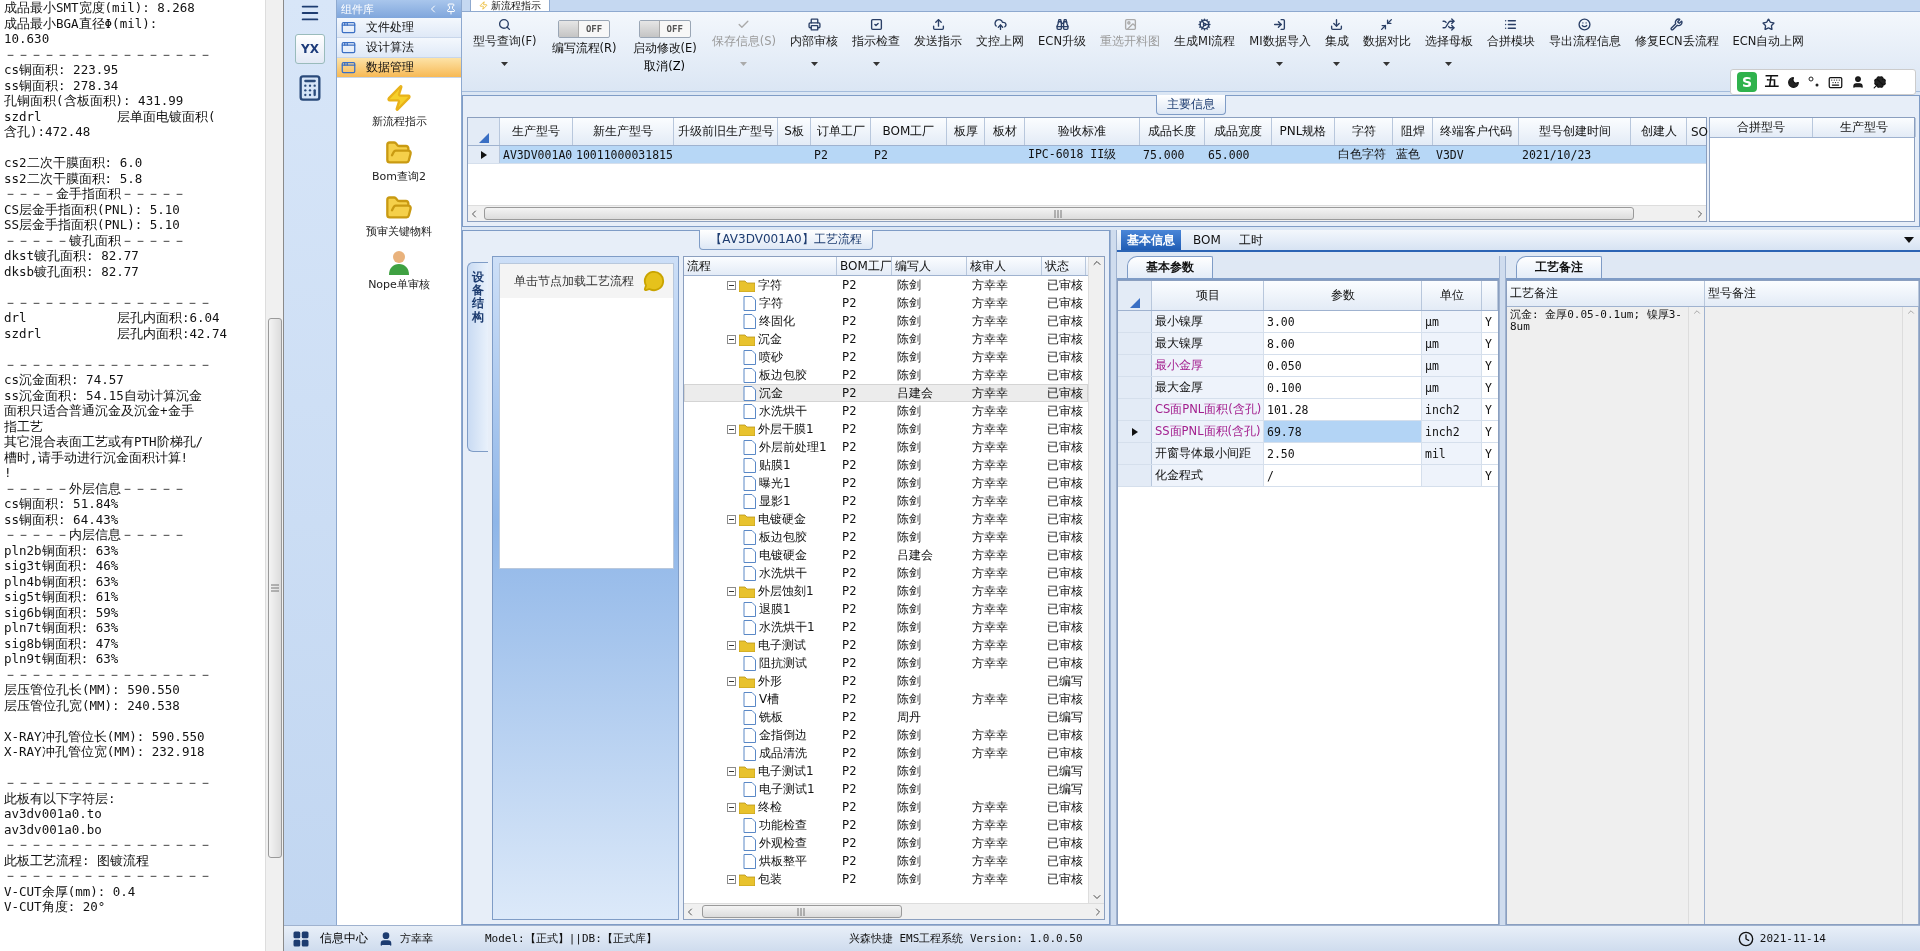 The height and width of the screenshot is (951, 1920). I want to click on toolbar-button: MI数据导入, so click(1280, 42).